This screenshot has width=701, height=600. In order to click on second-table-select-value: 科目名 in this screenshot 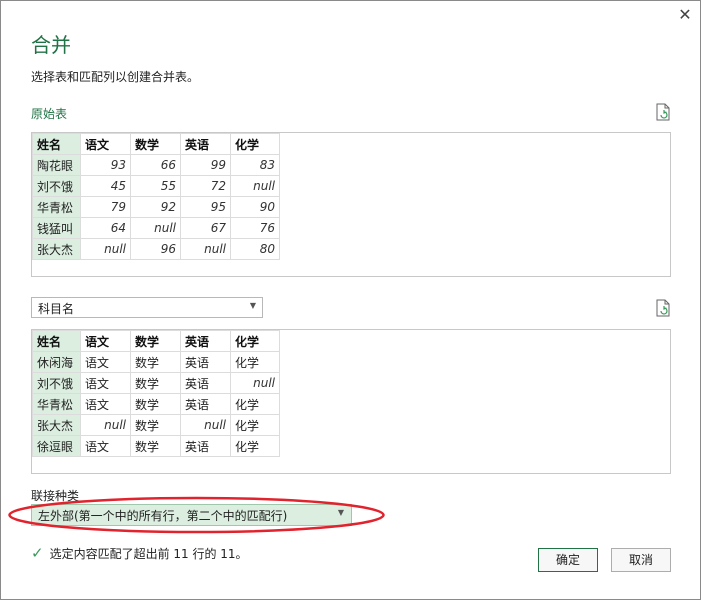, I will do `click(56, 309)`.